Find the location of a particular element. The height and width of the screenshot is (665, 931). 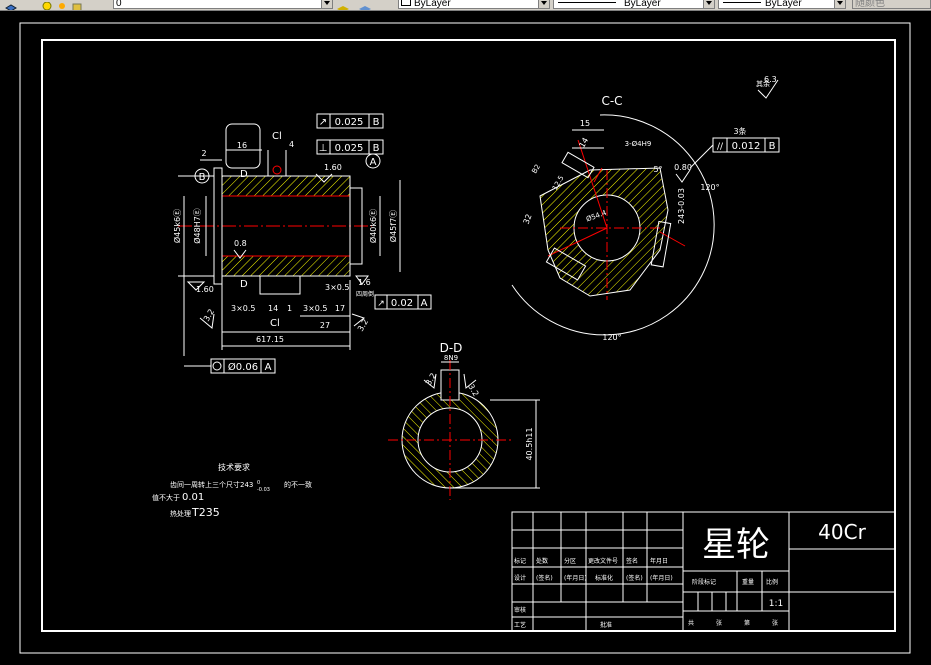

cc-dim-holes: 3-Ø4H9 is located at coordinates (638, 144).